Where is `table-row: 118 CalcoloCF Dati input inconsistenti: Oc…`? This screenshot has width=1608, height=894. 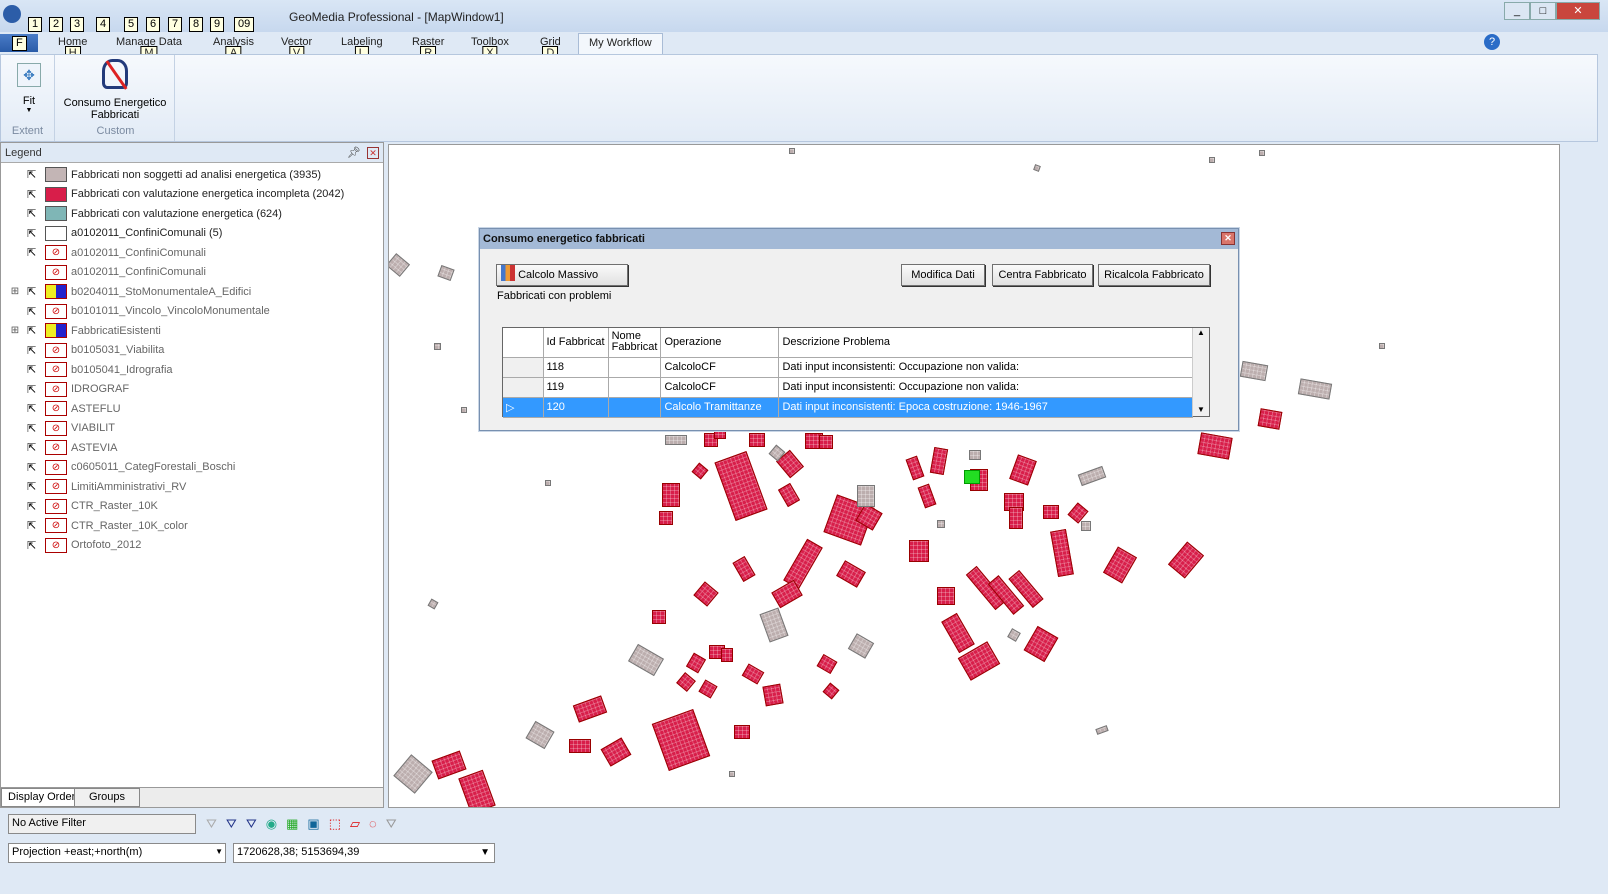 table-row: 118 CalcoloCF Dati input inconsistenti: Oc… is located at coordinates (848, 367).